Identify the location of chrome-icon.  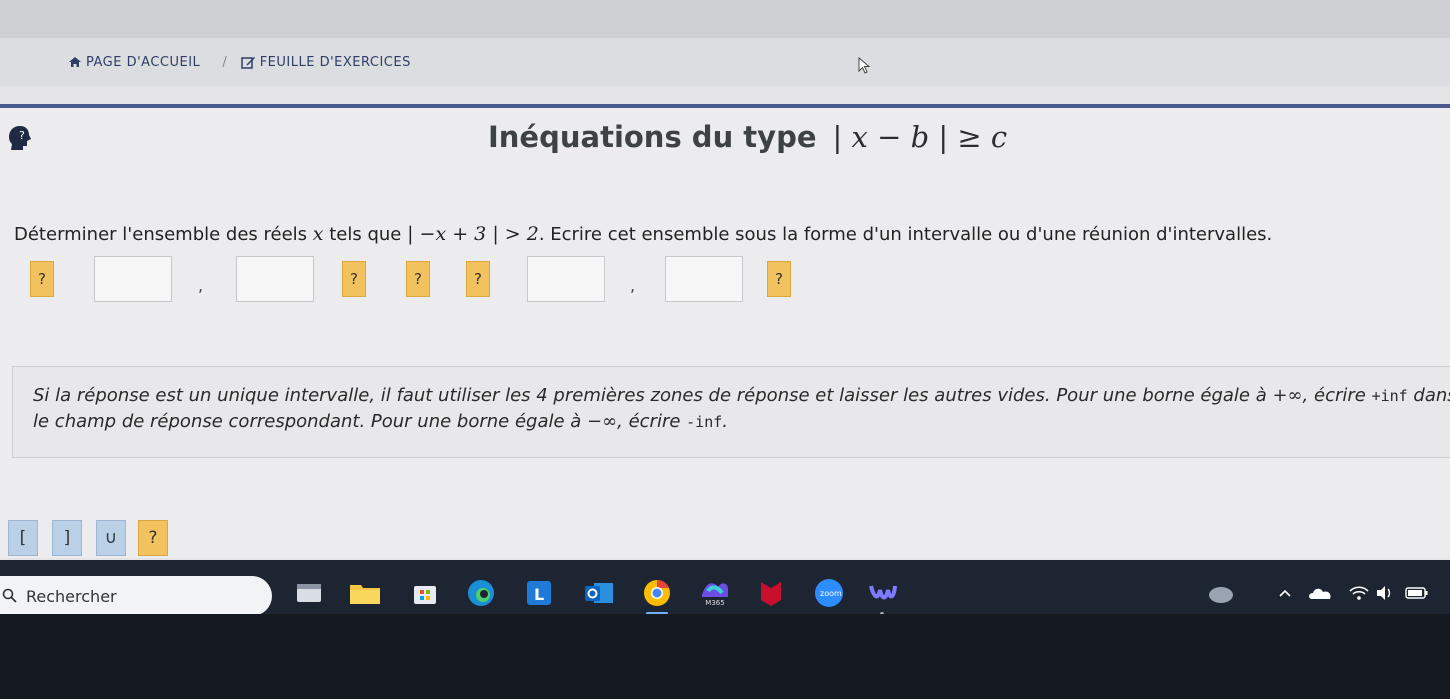
(657, 595).